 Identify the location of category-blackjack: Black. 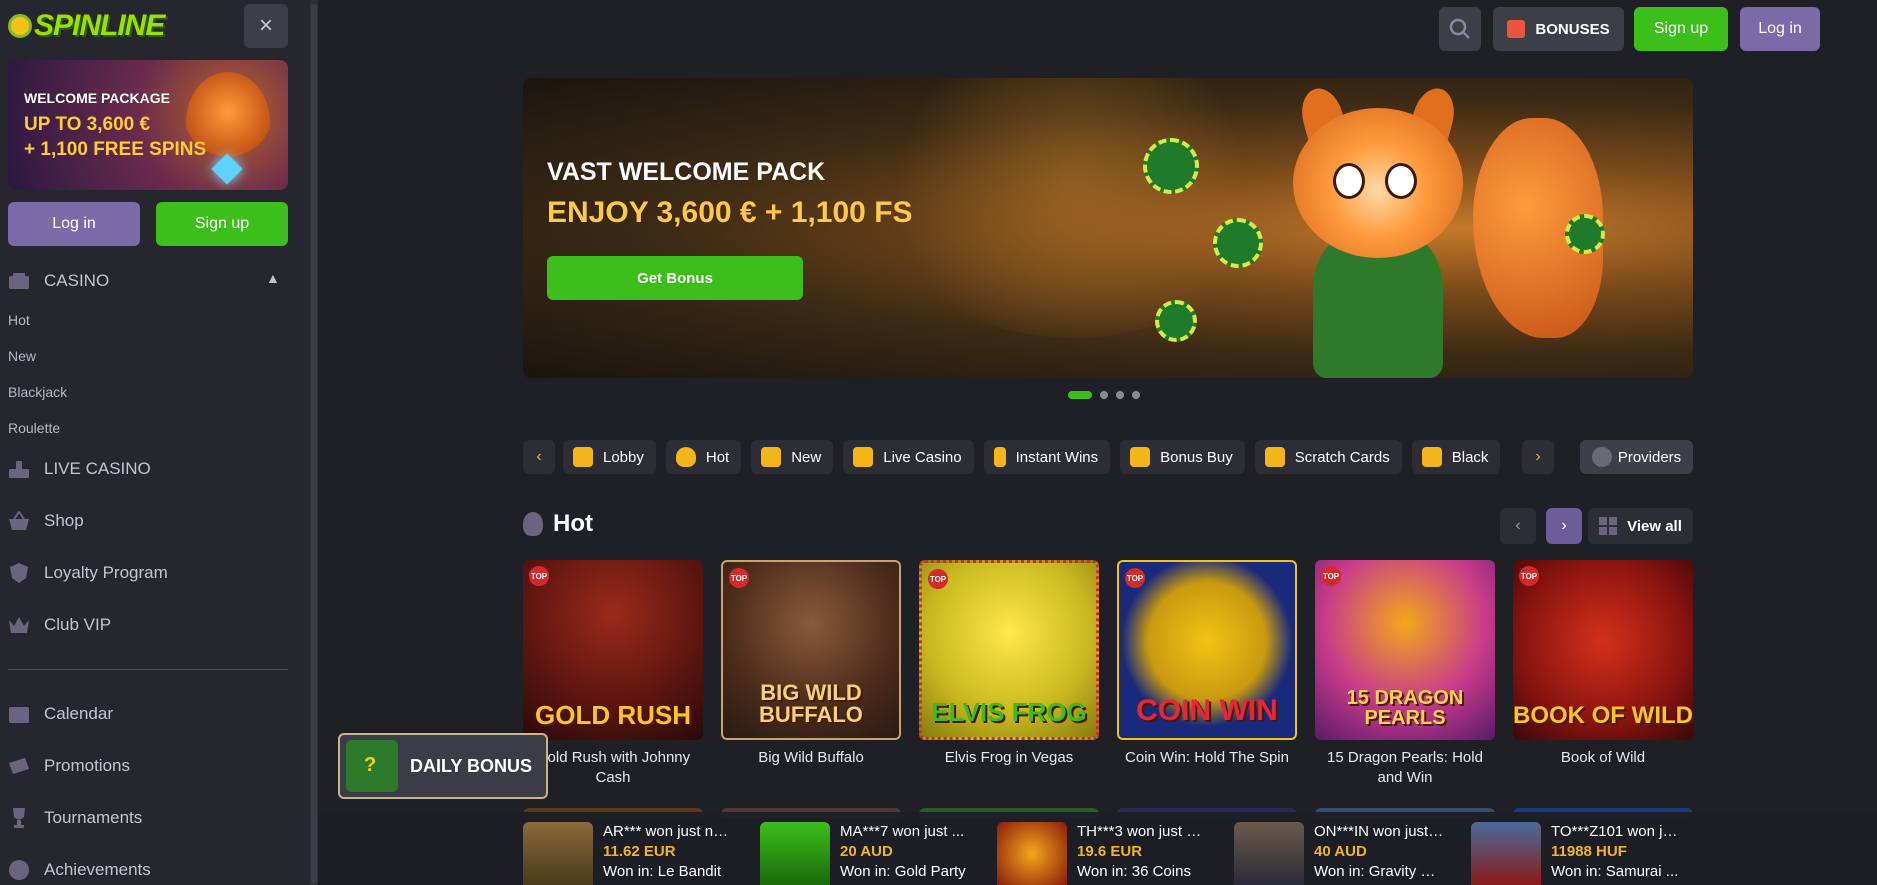
(1456, 457).